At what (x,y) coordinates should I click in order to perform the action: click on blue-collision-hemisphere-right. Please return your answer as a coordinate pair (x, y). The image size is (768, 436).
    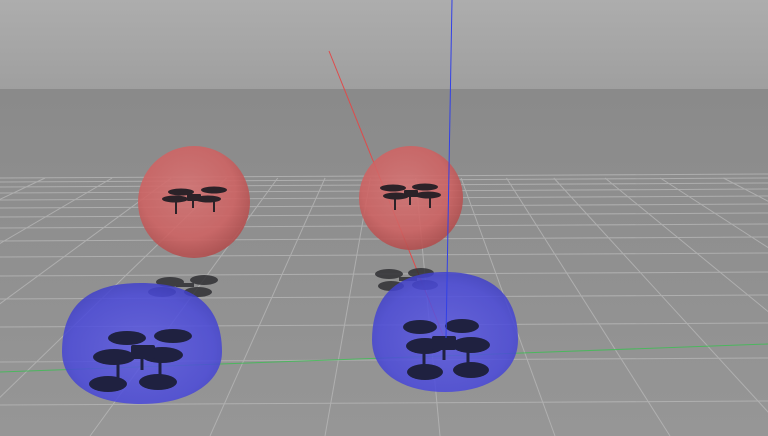
    Looking at the image, I should click on (445, 332).